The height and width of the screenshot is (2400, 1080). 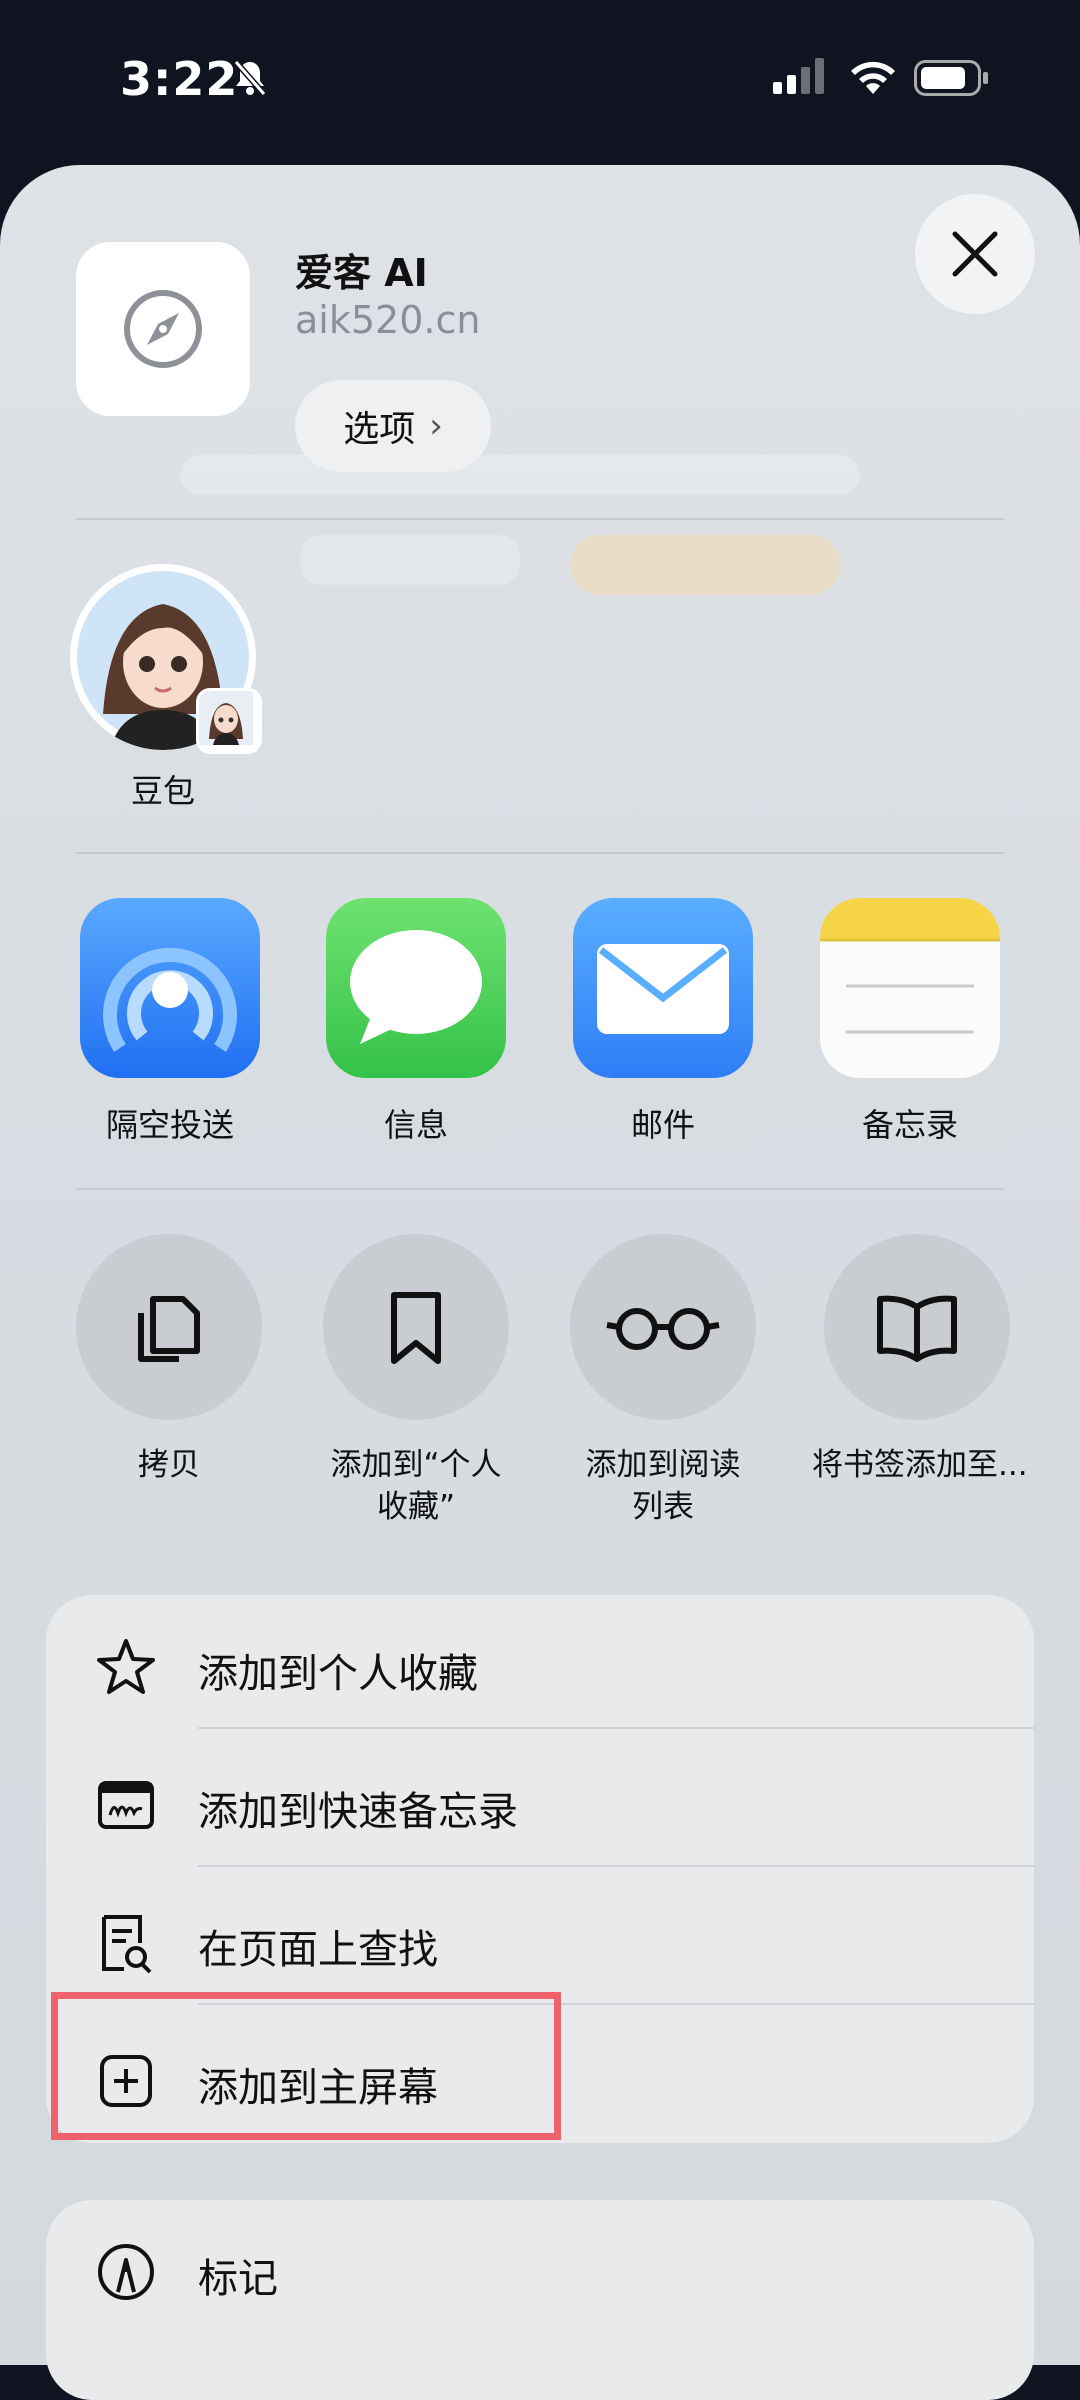 What do you see at coordinates (873, 79) in the screenshot?
I see `wifi-icon` at bounding box center [873, 79].